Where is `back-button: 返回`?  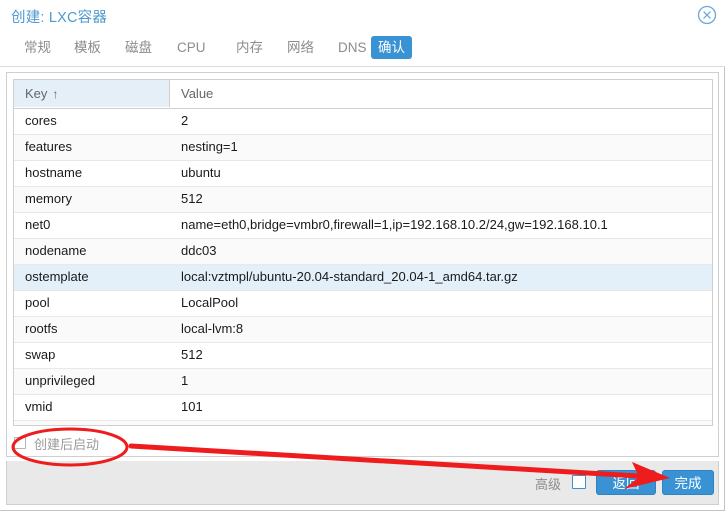
back-button: 返回 is located at coordinates (626, 482).